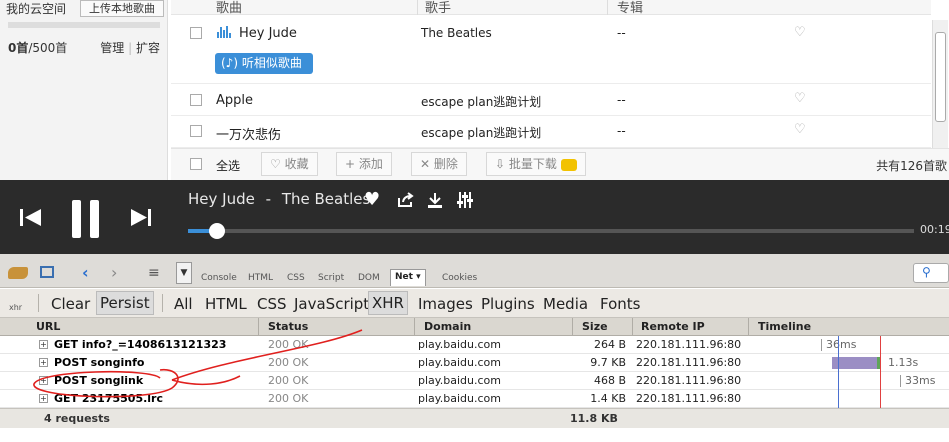 The image size is (949, 442). What do you see at coordinates (114, 272) in the screenshot?
I see `forward-icon: ›` at bounding box center [114, 272].